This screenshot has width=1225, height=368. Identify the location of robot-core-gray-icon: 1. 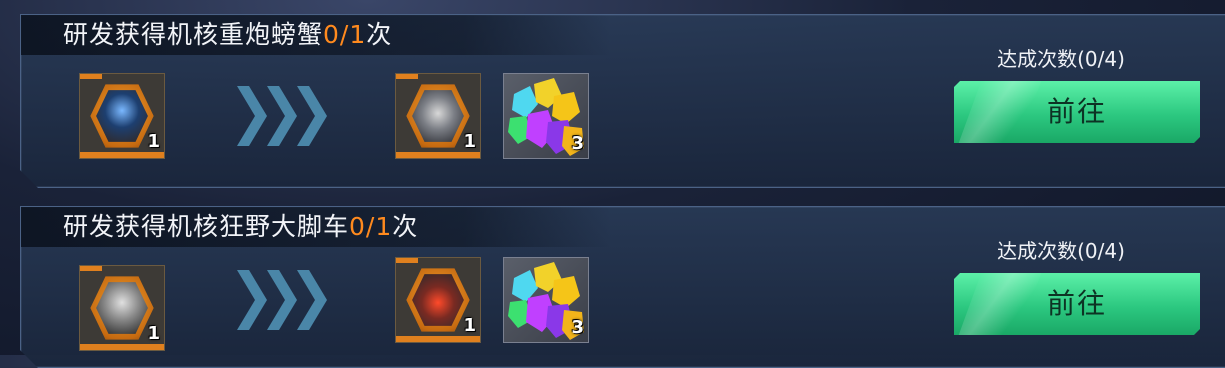
(122, 308).